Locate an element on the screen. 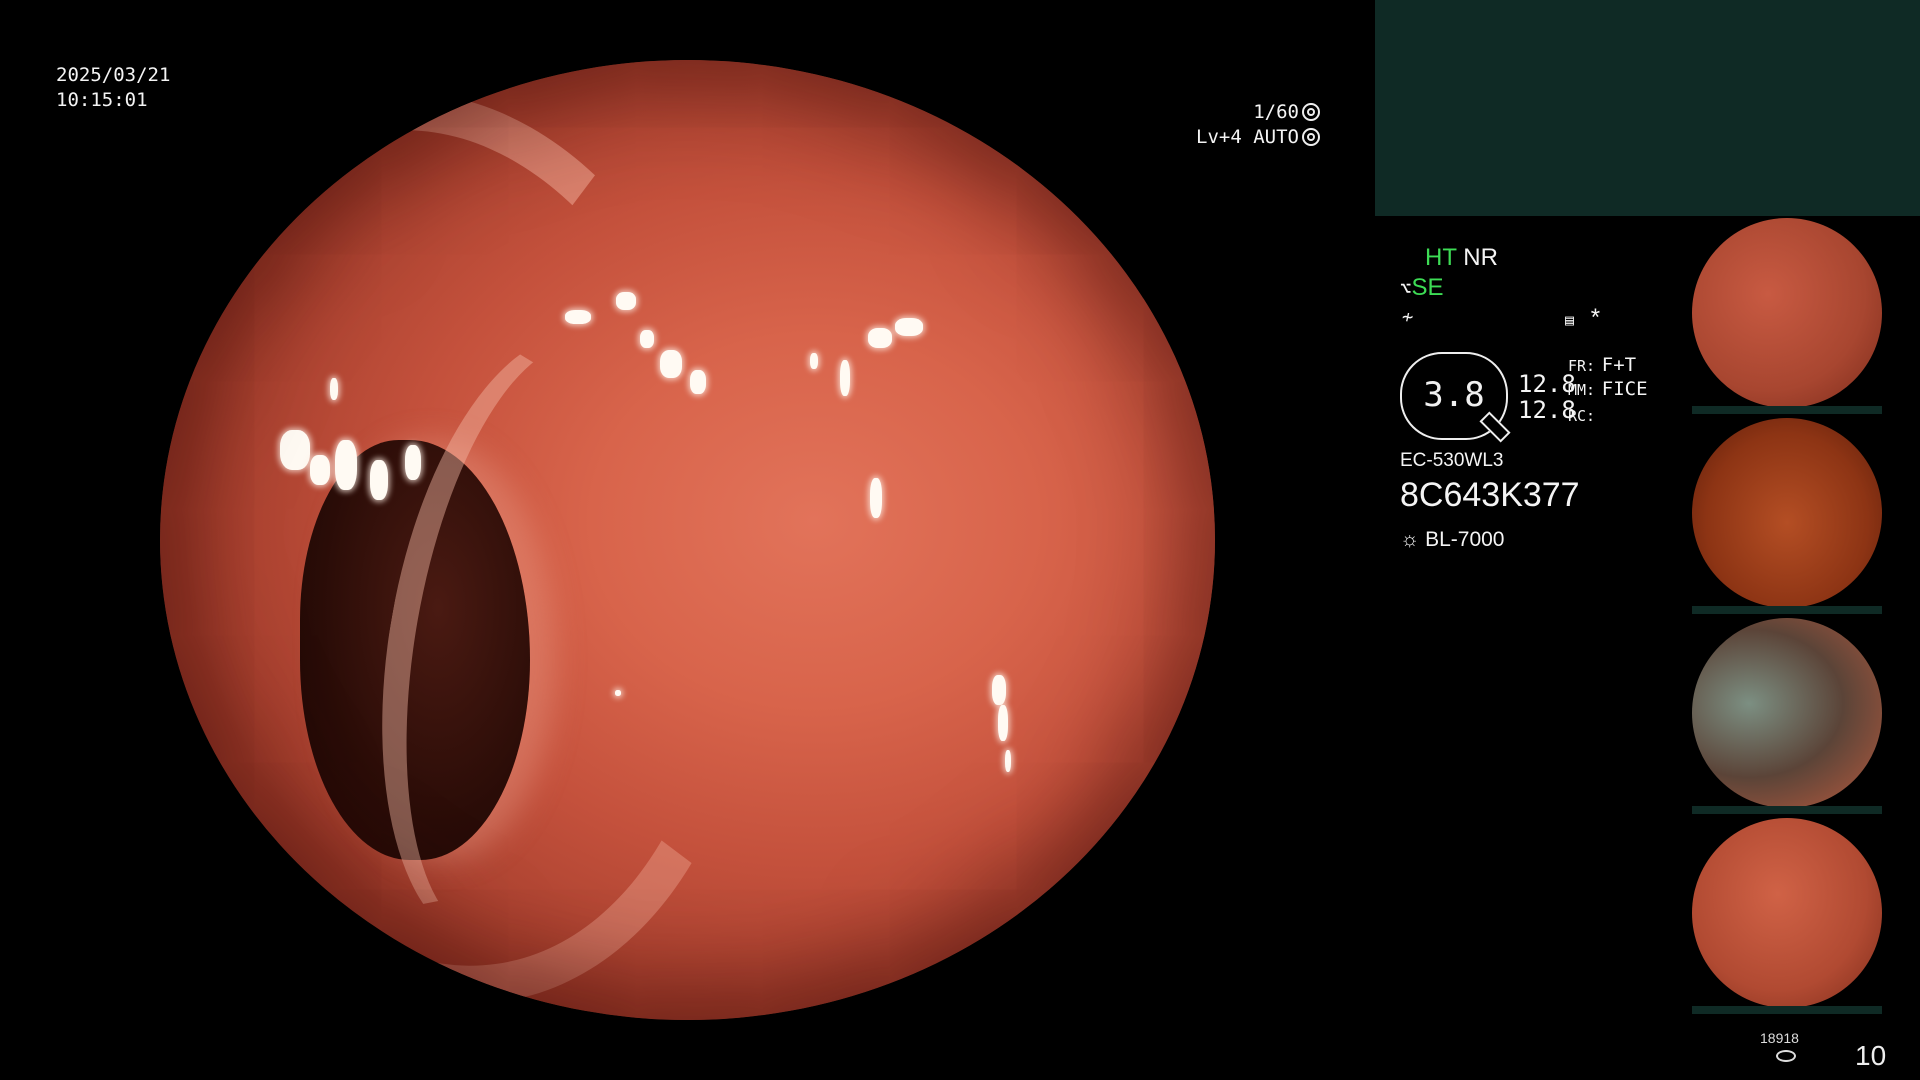 The width and height of the screenshot is (1920, 1080). status-panel is located at coordinates (1647, 108).